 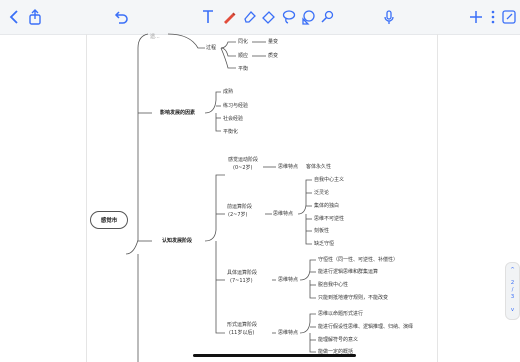 I want to click on node-stage2-name: 前运算阶段, so click(x=239, y=207).